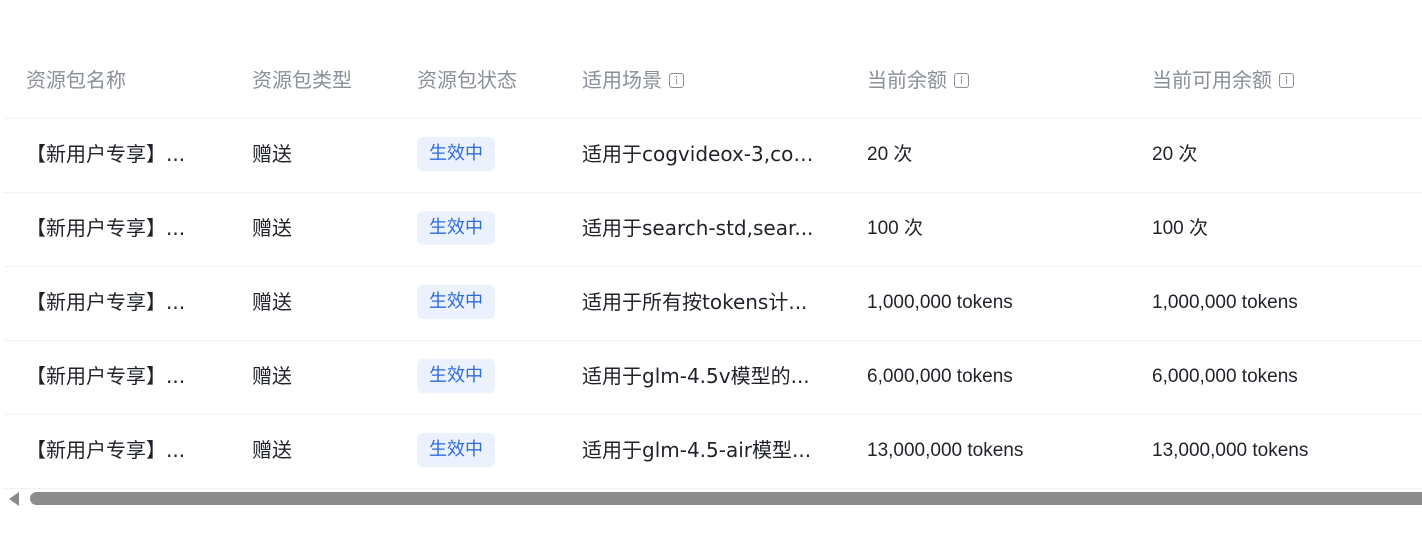  Describe the element at coordinates (467, 80) in the screenshot. I see `header-package-status: 资源包状态` at that location.